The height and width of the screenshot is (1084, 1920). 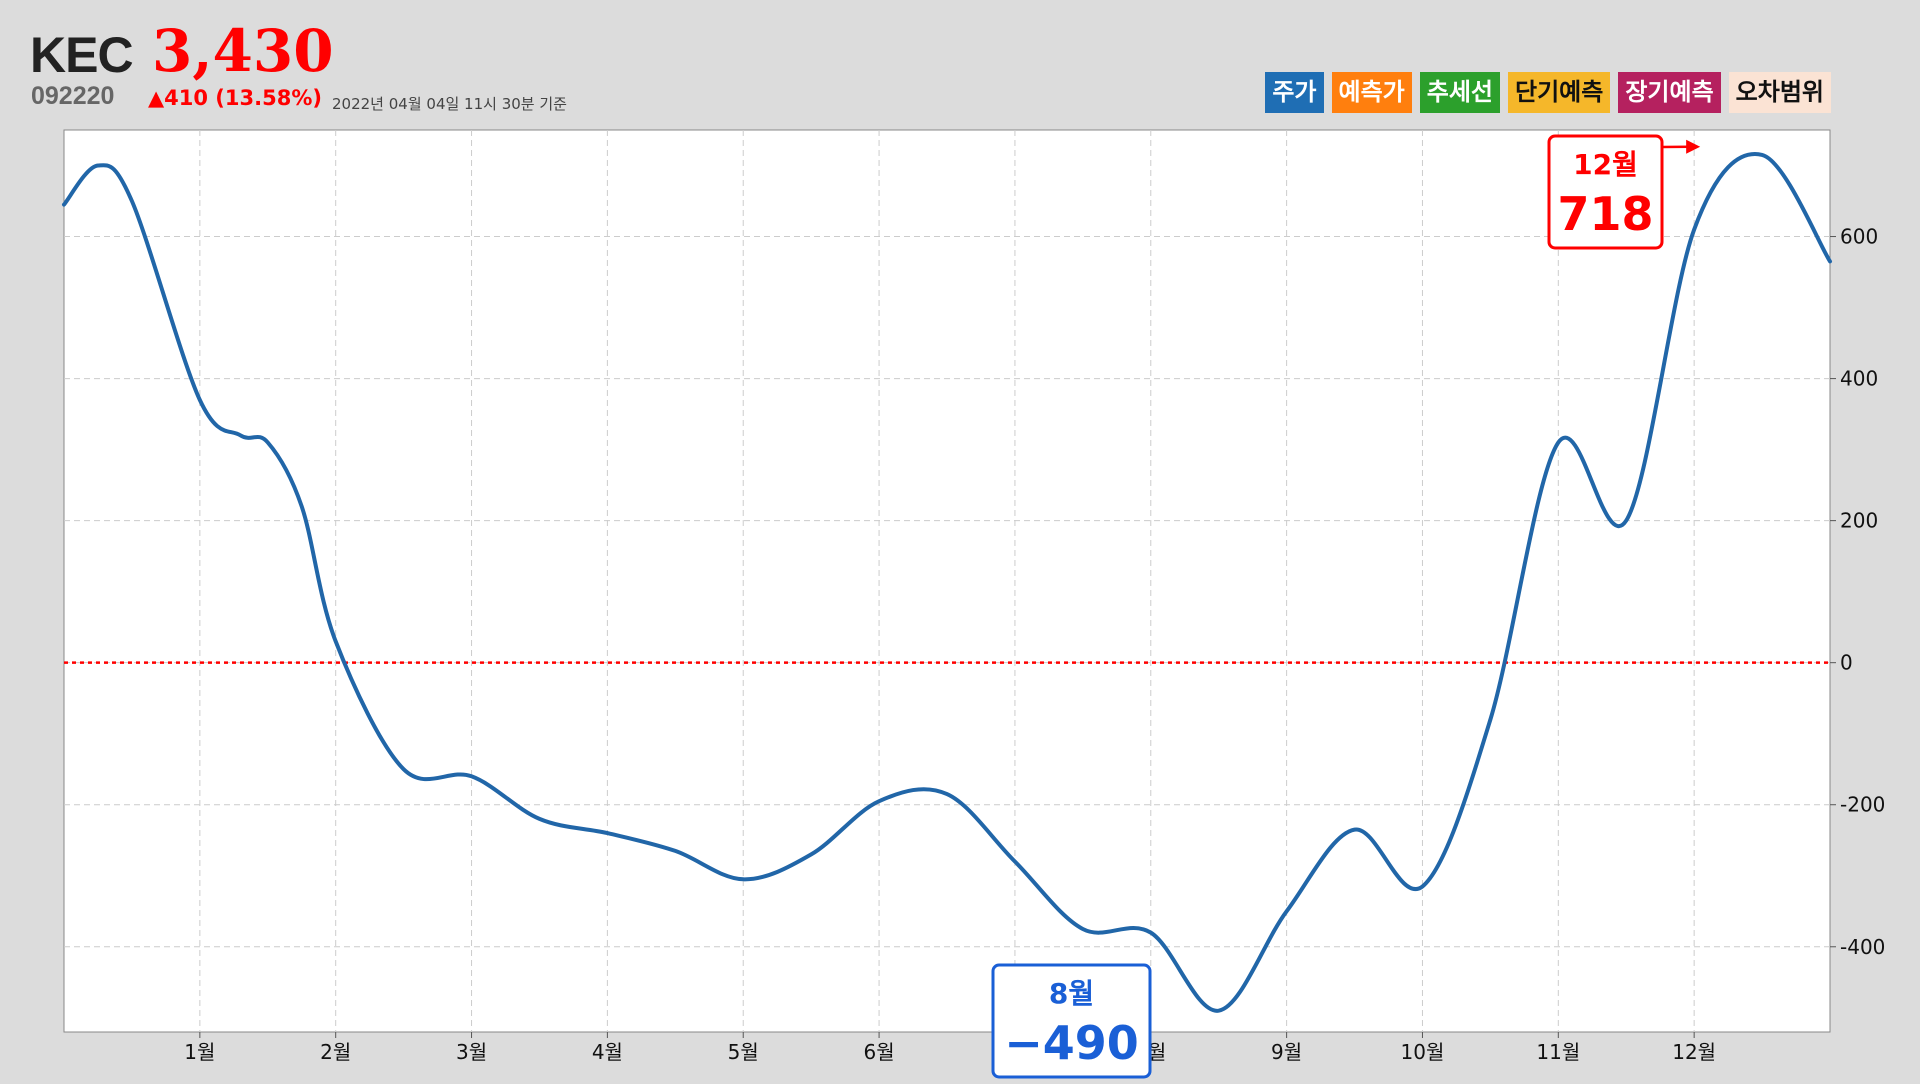 What do you see at coordinates (1423, 1052) in the screenshot?
I see `x-tick-label: 10월` at bounding box center [1423, 1052].